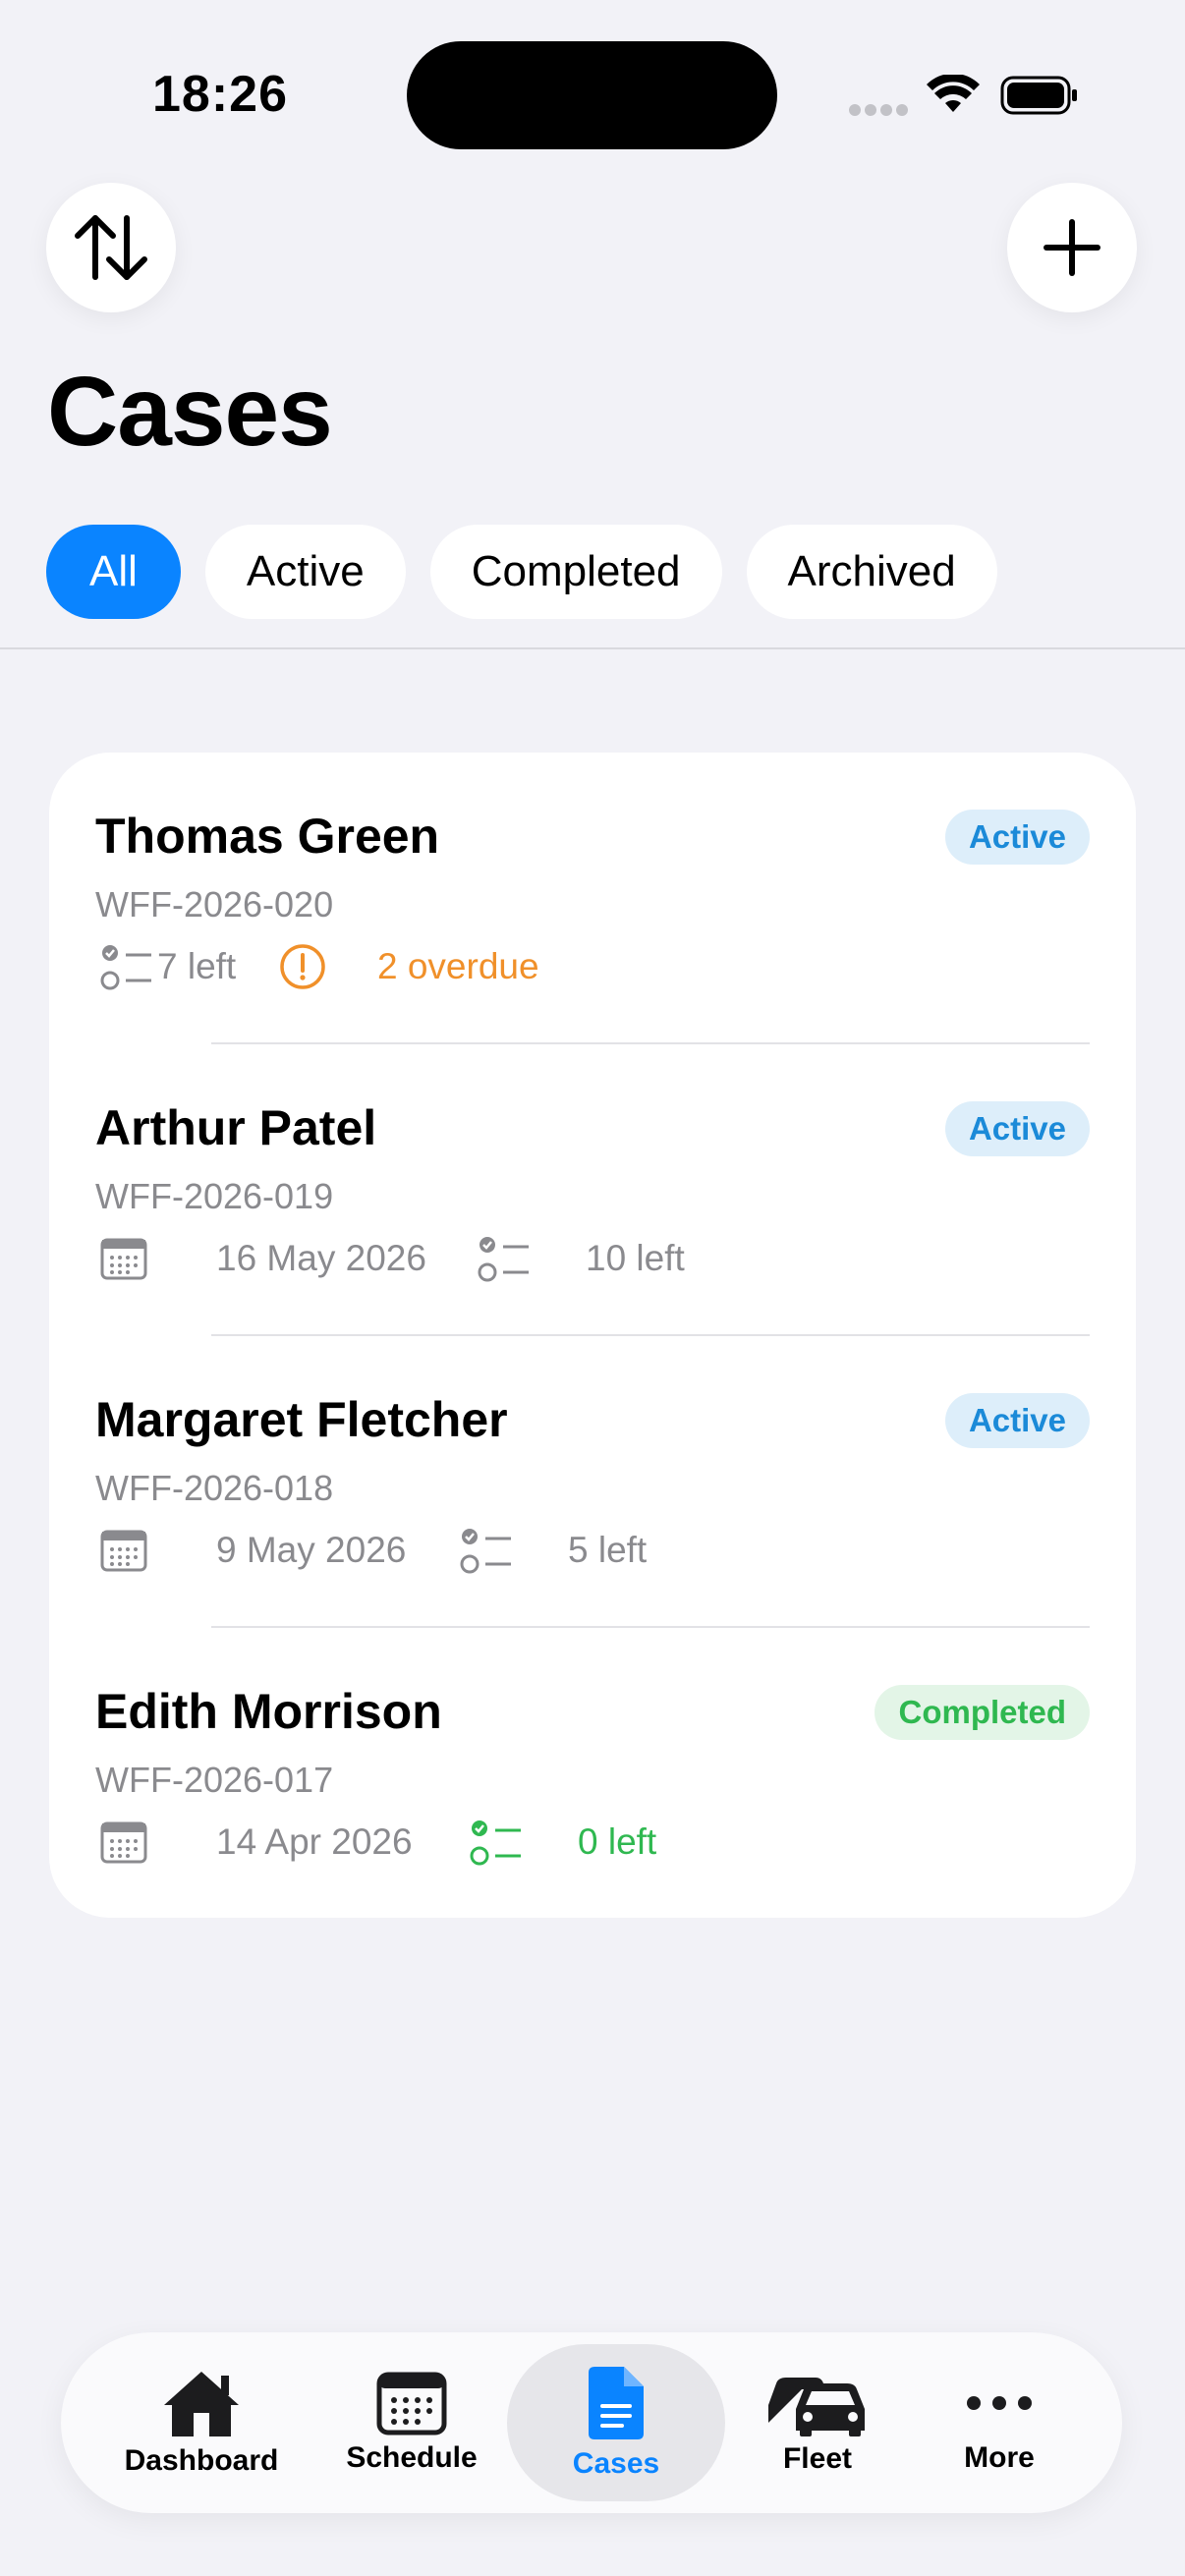 The image size is (1185, 2576). I want to click on case-date: 16 May 2026, so click(321, 1258).